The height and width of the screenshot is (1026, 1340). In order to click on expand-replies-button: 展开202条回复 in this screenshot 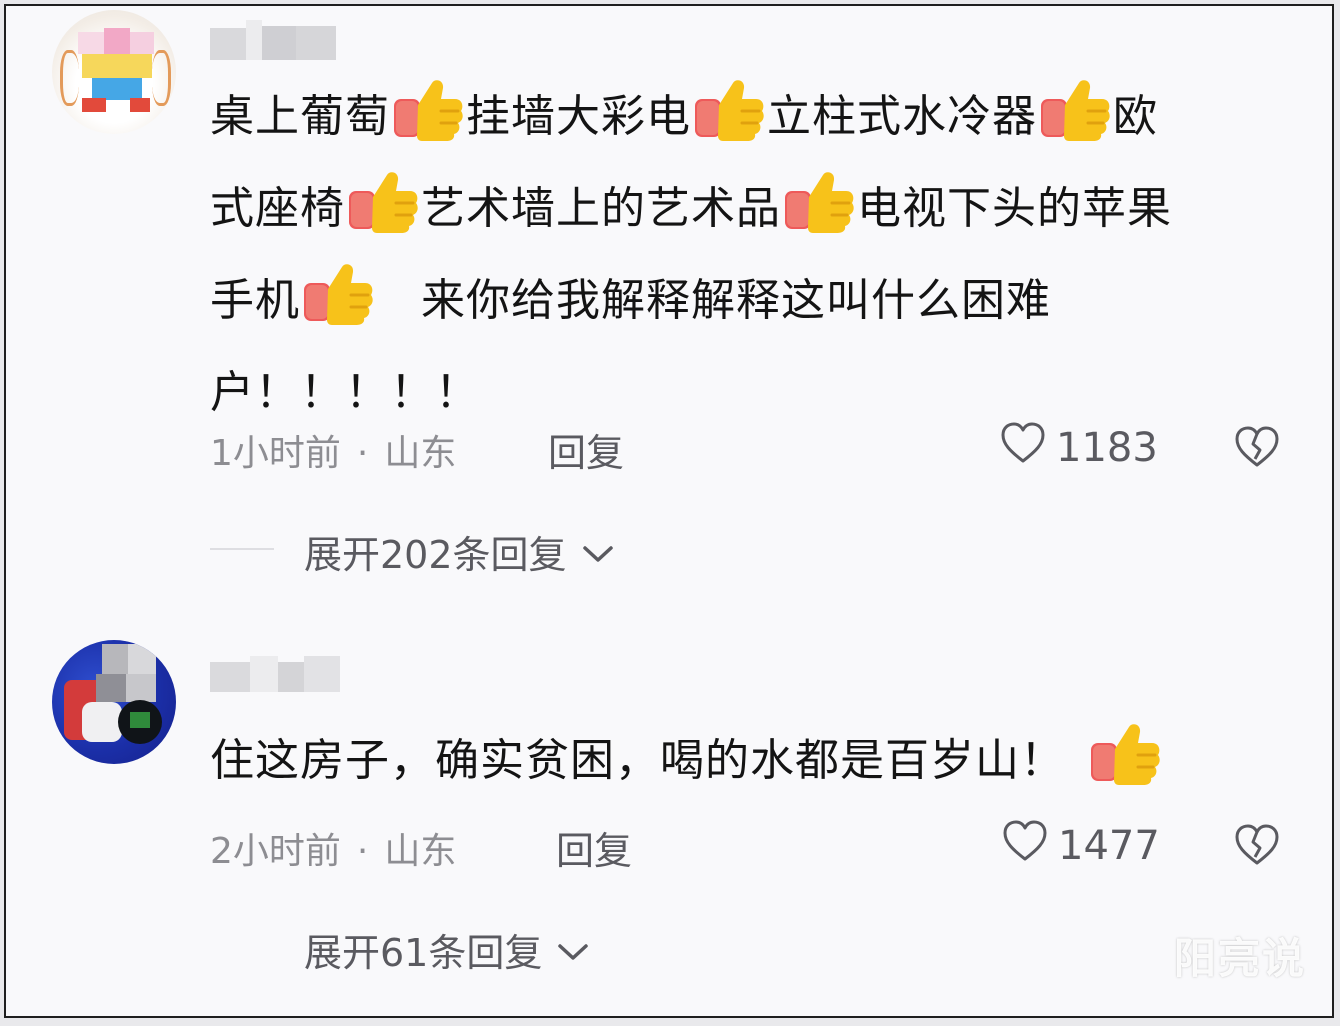, I will do `click(459, 551)`.